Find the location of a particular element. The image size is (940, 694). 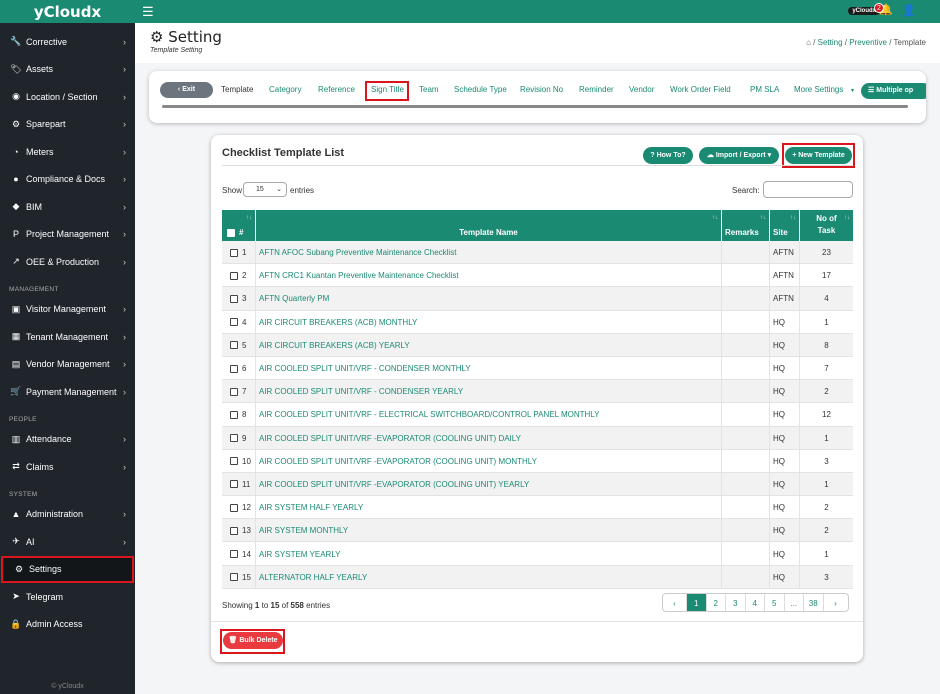

page-button: 4 is located at coordinates (755, 602).